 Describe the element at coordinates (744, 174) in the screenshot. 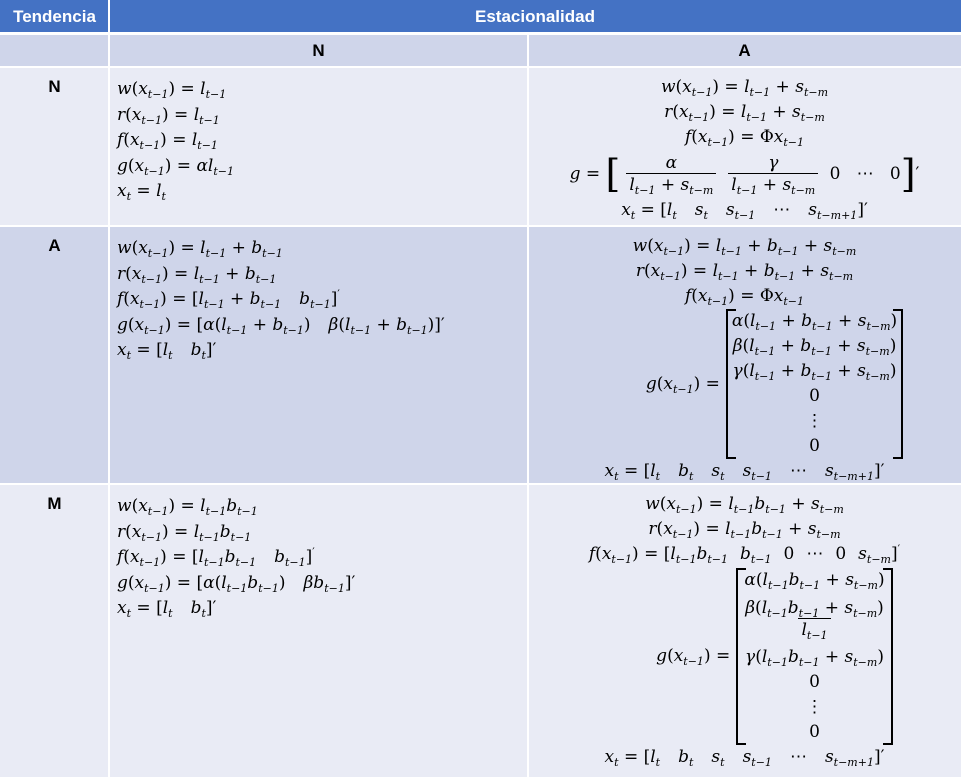

I see `equation-g-vector: g = [ α lt−1 + st−m γ lt−1 + st−m 0 ⋯ 0] ′` at that location.